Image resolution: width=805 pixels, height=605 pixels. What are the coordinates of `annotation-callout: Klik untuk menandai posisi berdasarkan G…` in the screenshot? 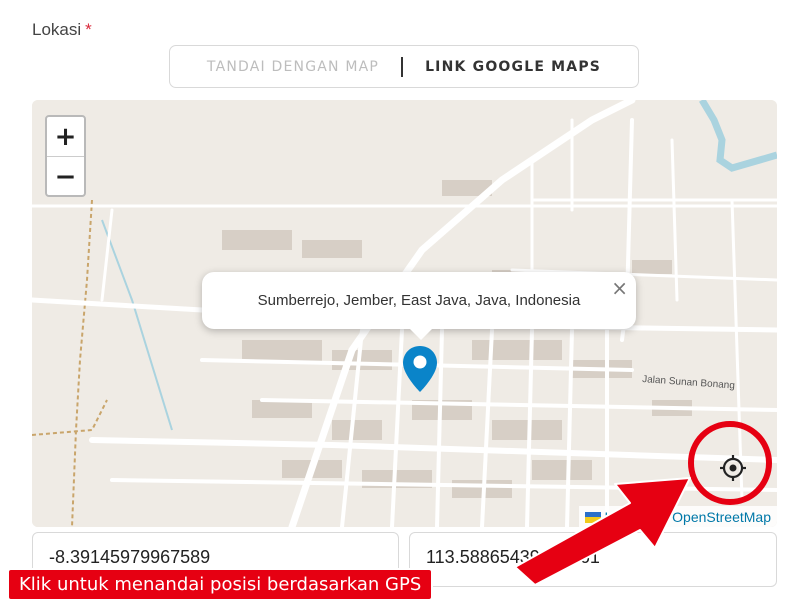 It's located at (220, 584).